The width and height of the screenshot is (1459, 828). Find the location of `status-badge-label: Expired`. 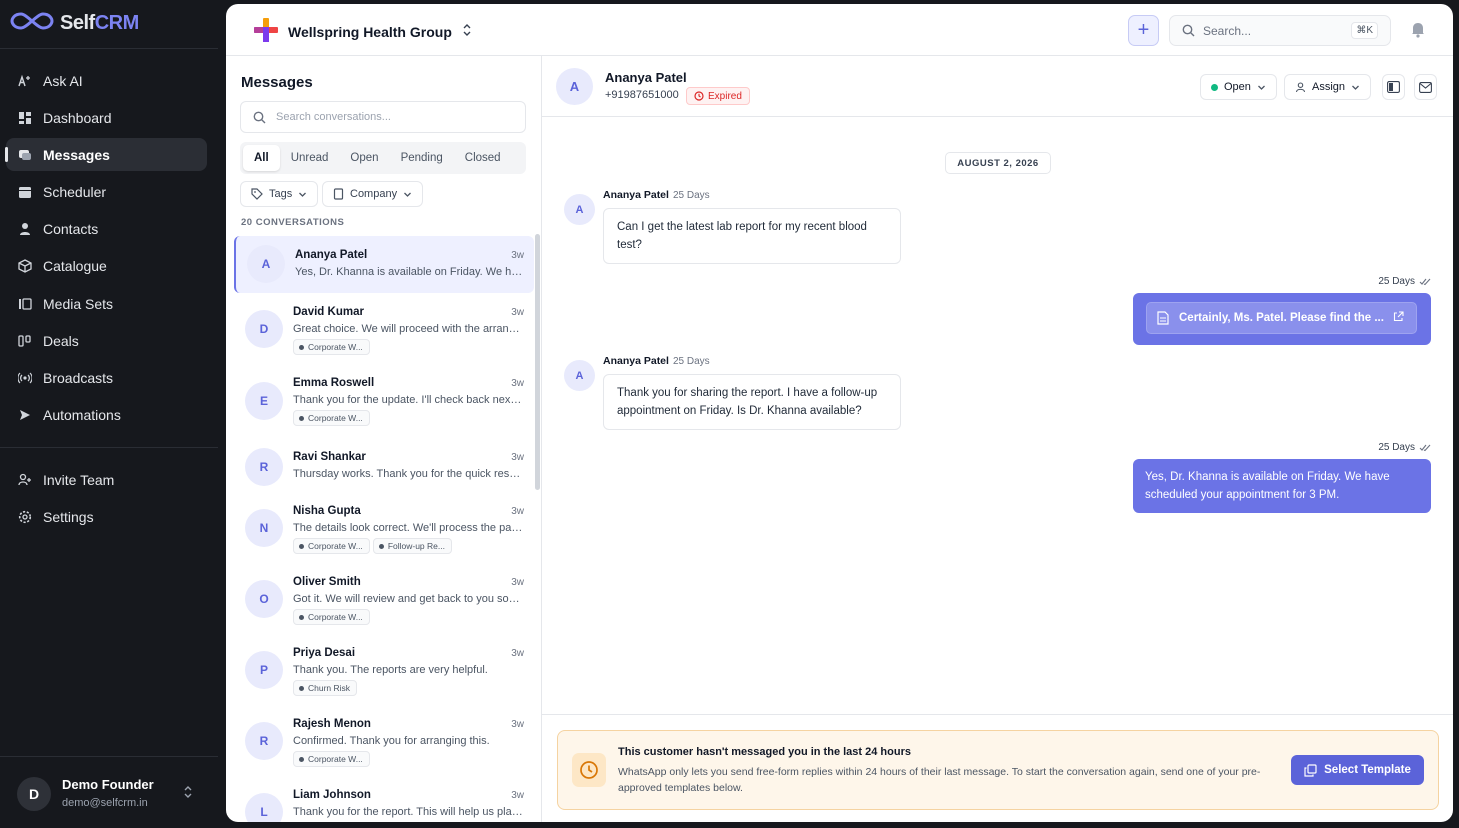

status-badge-label: Expired is located at coordinates (725, 96).